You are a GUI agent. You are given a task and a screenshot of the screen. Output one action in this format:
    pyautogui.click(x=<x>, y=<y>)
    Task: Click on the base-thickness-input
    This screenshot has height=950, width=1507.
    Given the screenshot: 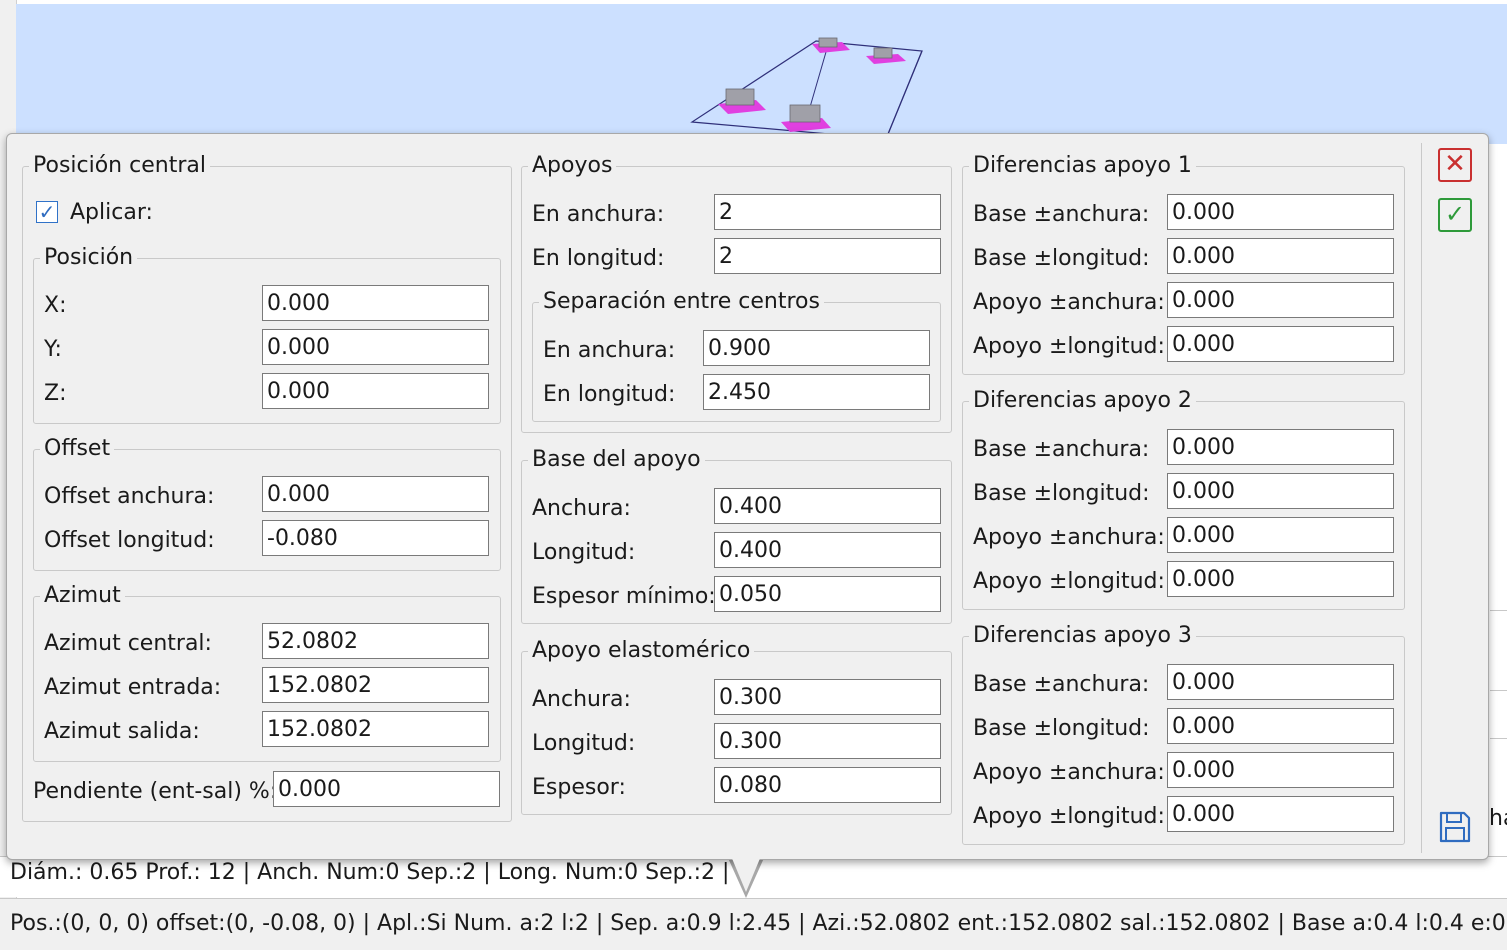 What is the action you would take?
    pyautogui.click(x=827, y=594)
    